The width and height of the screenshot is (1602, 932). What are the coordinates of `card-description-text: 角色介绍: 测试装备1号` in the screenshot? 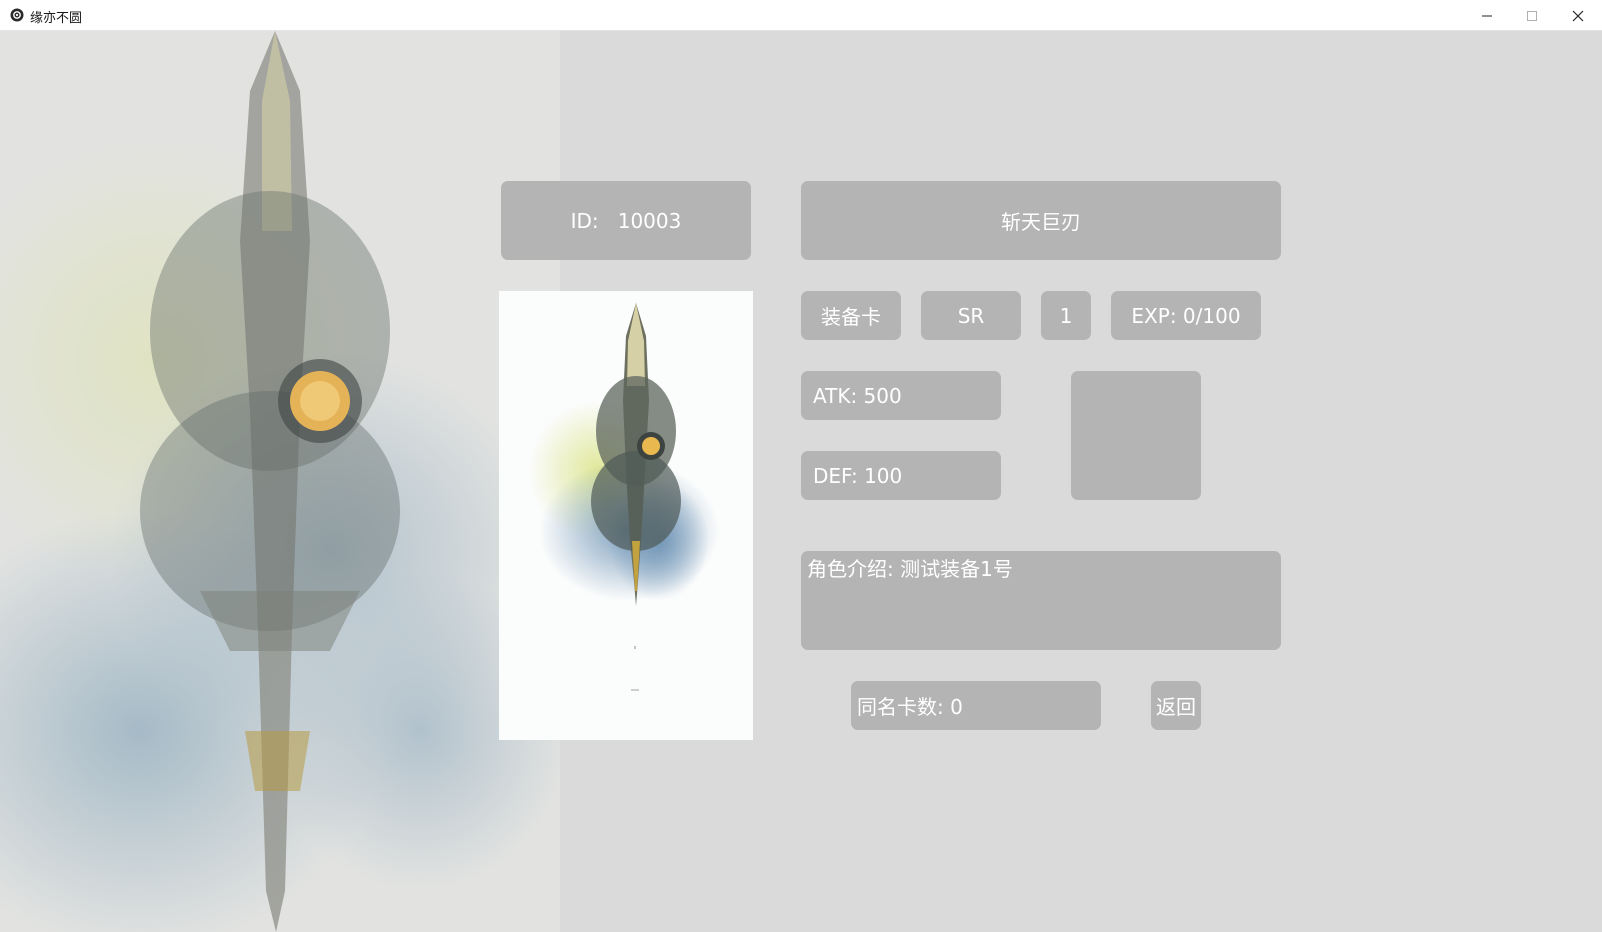 It's located at (910, 569).